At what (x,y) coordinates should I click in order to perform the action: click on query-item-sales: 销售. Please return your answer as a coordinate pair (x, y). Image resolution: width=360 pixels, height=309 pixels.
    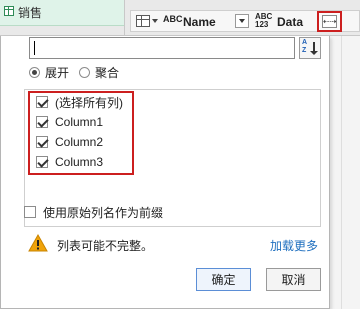
    Looking at the image, I should click on (62, 13).